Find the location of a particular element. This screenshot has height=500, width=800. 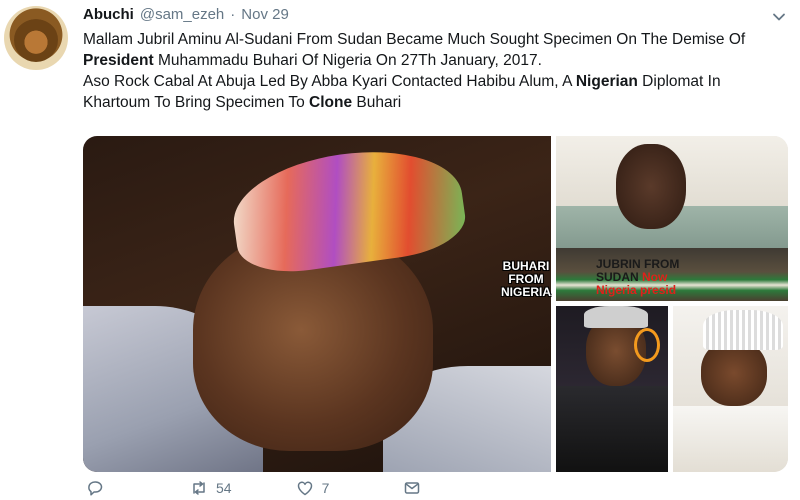

retweet-count: 54 is located at coordinates (224, 488).